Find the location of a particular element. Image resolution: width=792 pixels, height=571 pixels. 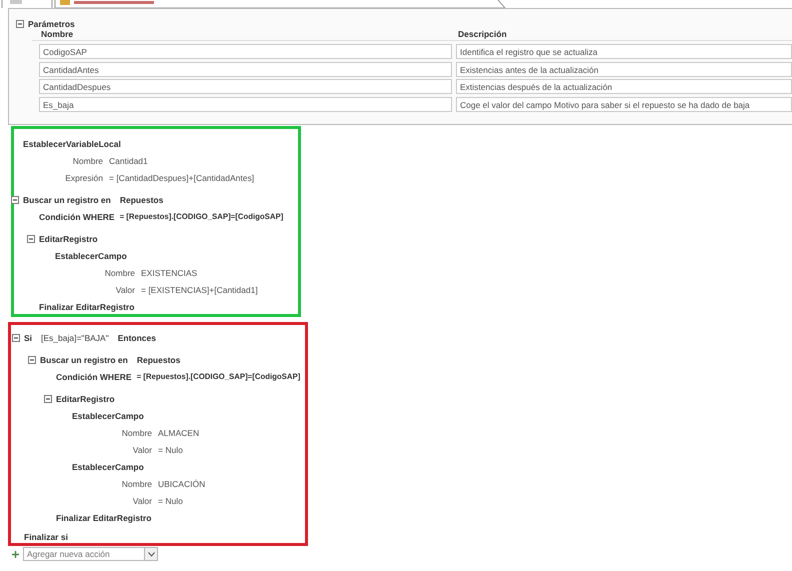

end-block-label: Finalizar si is located at coordinates (46, 537).